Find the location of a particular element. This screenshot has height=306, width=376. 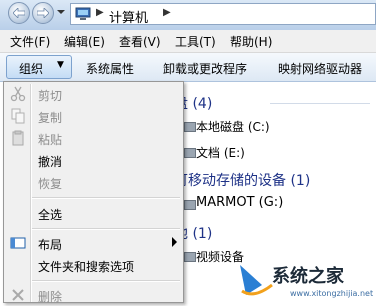

menu-bar: 文件(F) 编辑(E) 查看(V) 工具(T) 帮助(H) is located at coordinates (188, 41).